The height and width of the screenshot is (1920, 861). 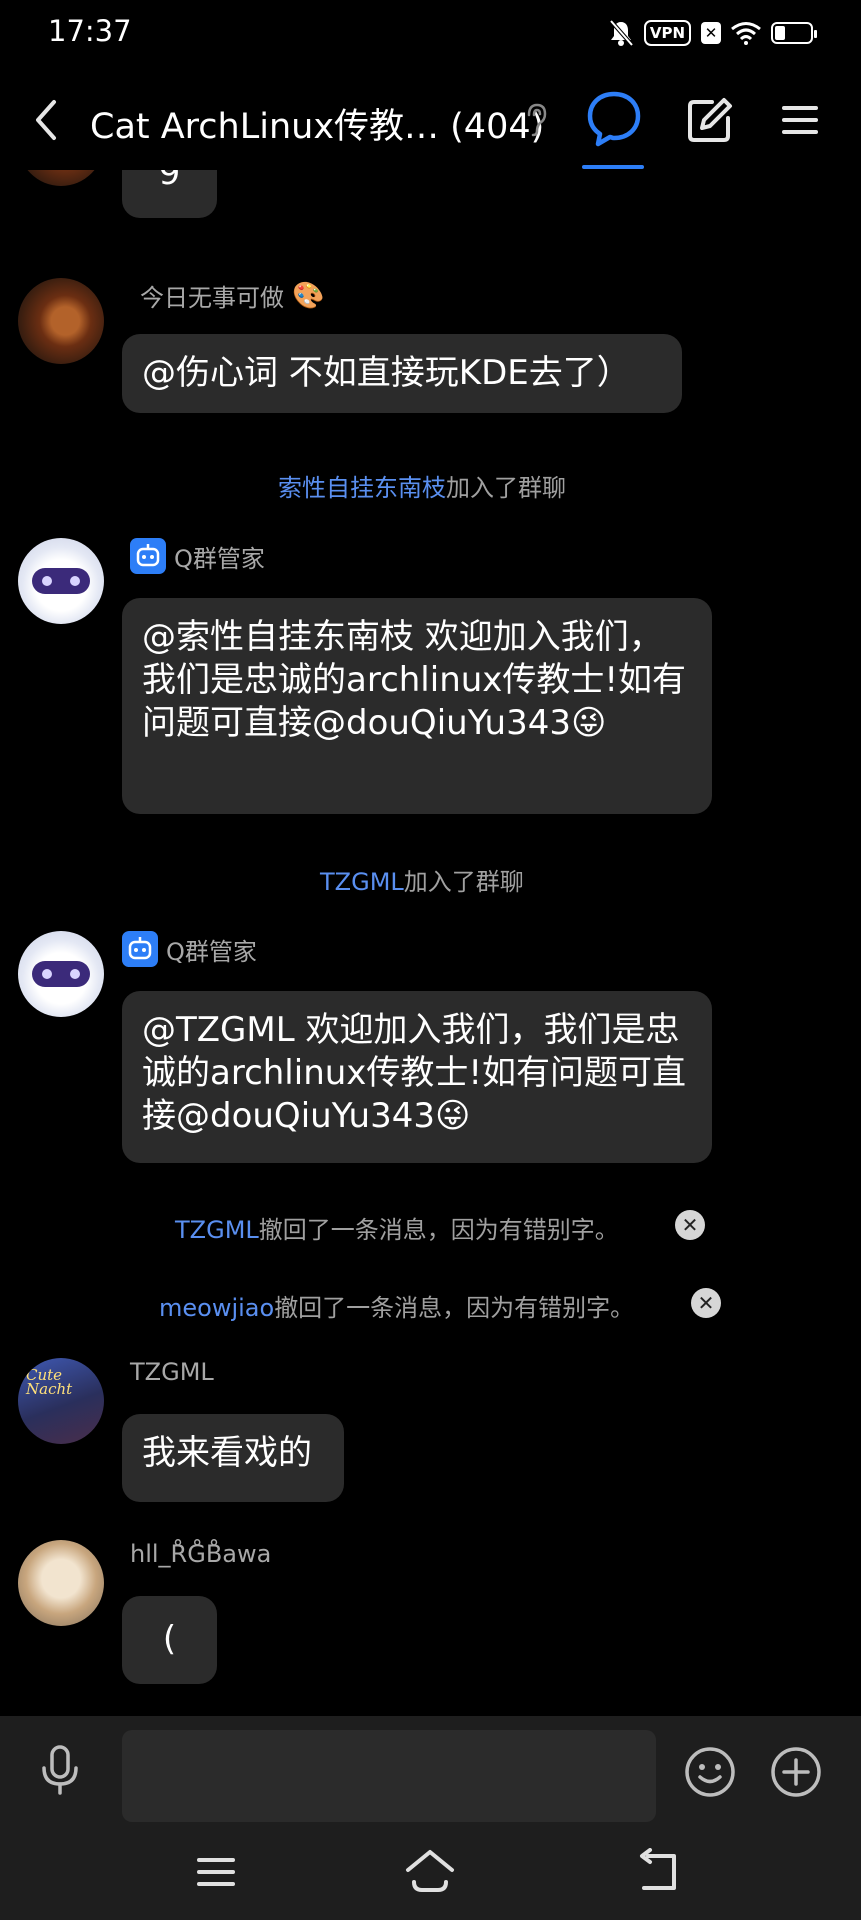 What do you see at coordinates (317, 123) in the screenshot?
I see `chat-title: Cat ArchLinux传教… (404)` at bounding box center [317, 123].